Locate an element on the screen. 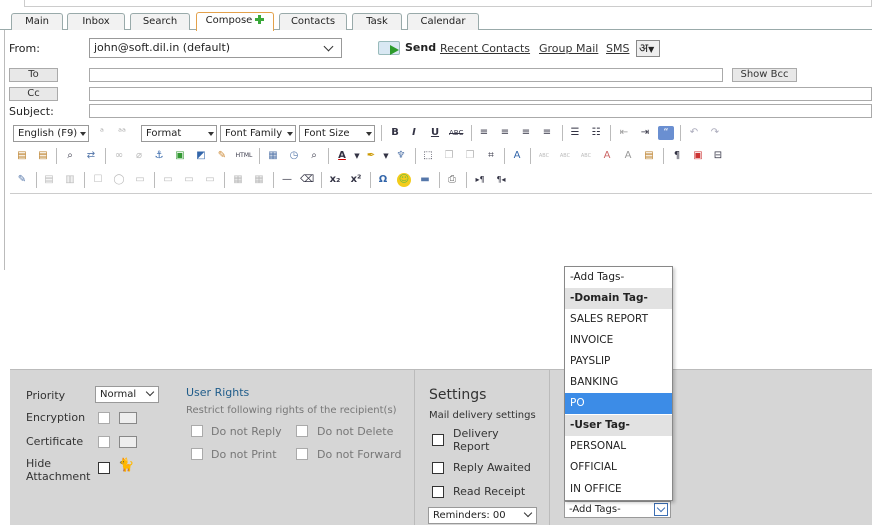  tag-option-personal: PERSONAL is located at coordinates (618, 446).